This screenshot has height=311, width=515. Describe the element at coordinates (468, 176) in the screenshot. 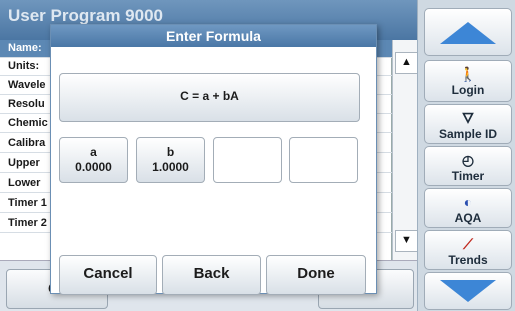

I see `timer-label: Timer` at that location.